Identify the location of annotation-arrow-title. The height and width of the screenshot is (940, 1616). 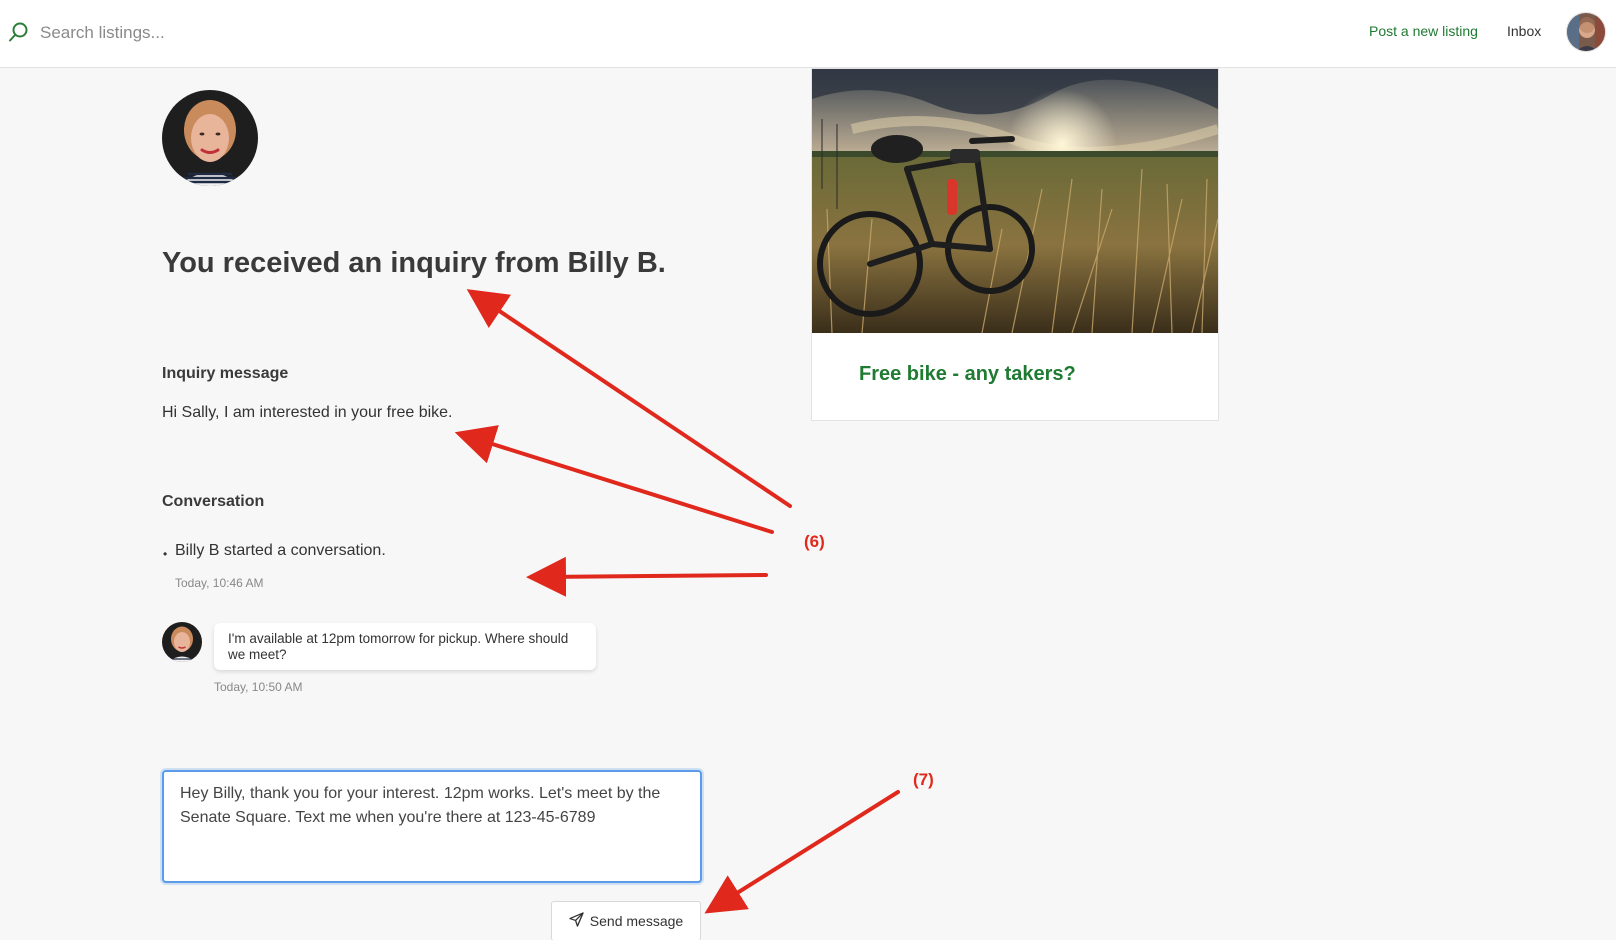
(629, 398).